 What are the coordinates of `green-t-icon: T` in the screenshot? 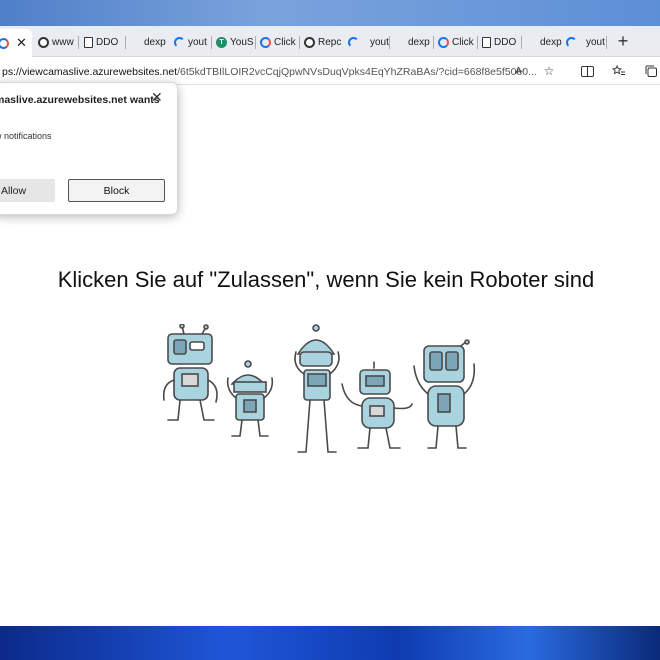 It's located at (221, 42).